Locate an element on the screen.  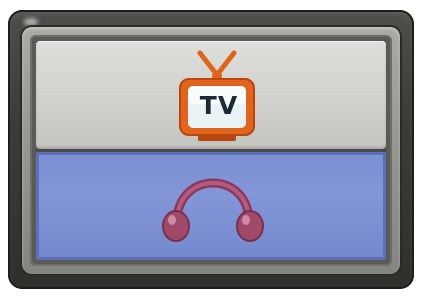
tv-label: TV is located at coordinates (219, 105).